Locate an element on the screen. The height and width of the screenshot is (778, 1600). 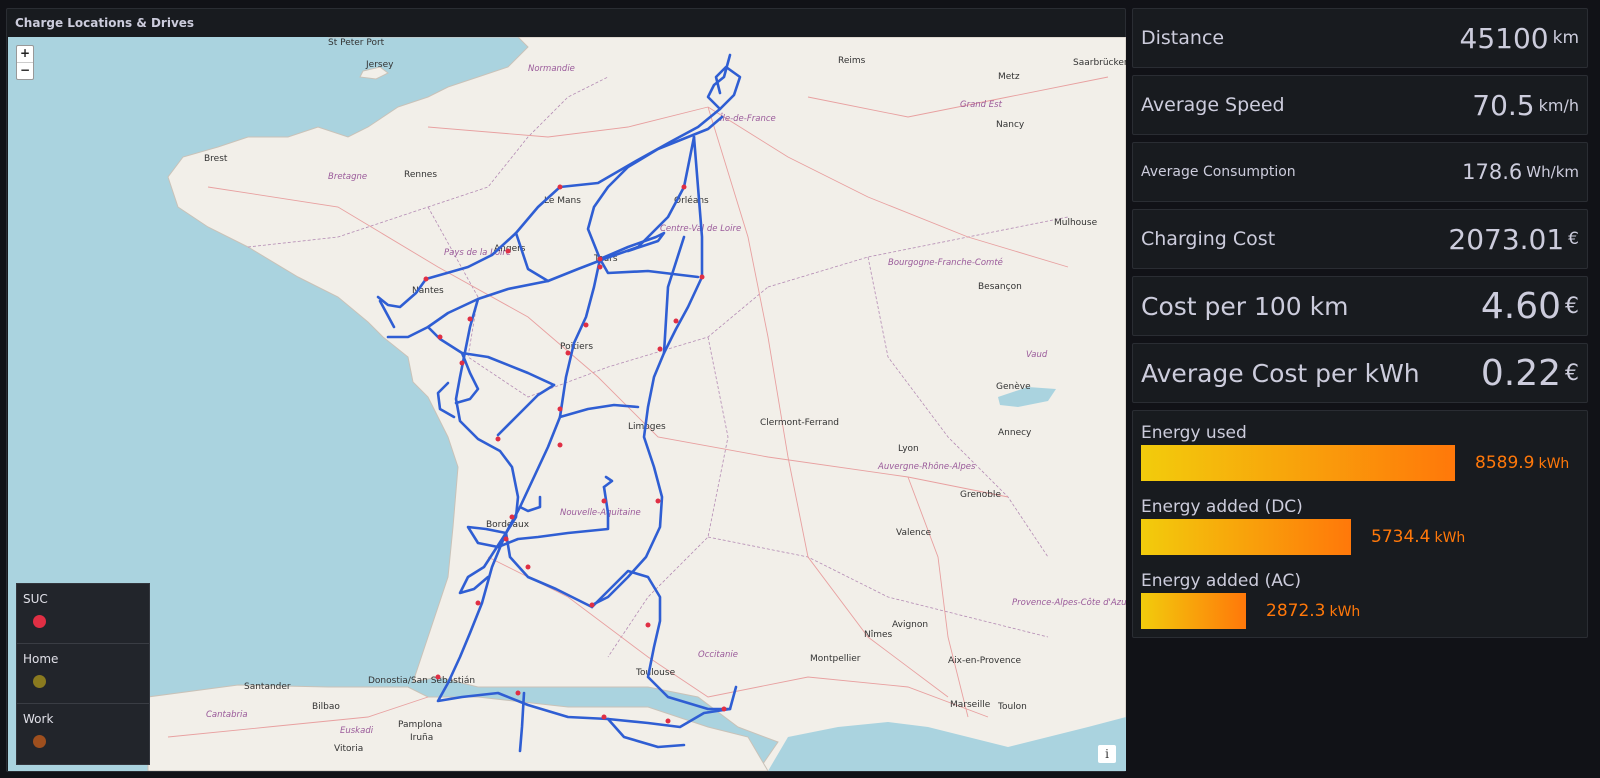
stat-value: 2073.01 € is located at coordinates (1513, 239).